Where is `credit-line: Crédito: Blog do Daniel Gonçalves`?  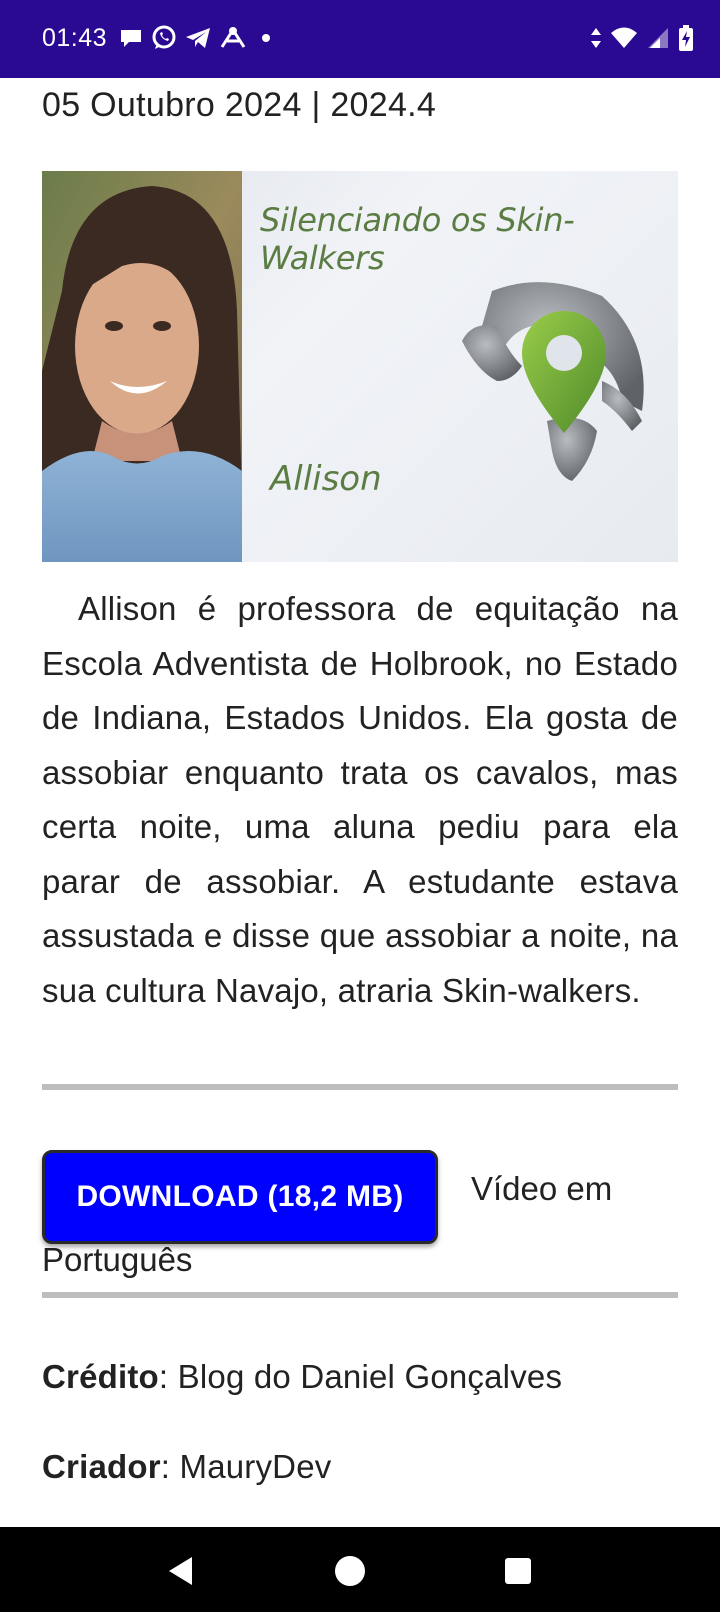
credit-line: Crédito: Blog do Daniel Gonçalves is located at coordinates (302, 1377).